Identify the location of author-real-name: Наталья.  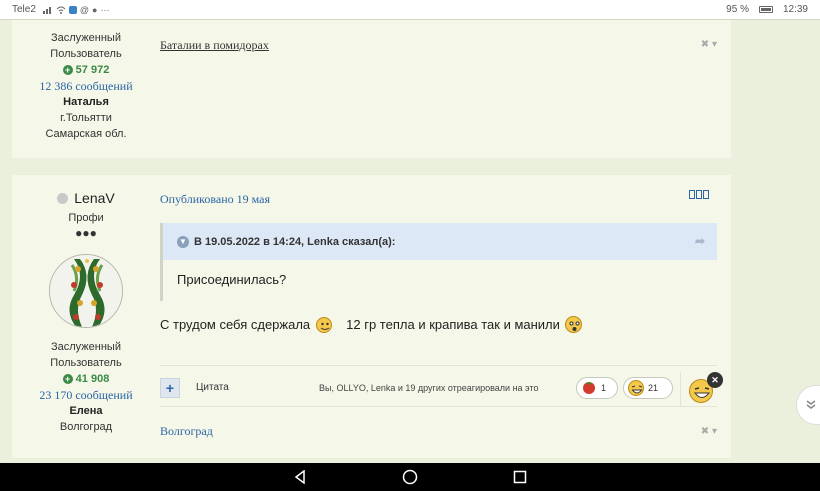
(86, 102).